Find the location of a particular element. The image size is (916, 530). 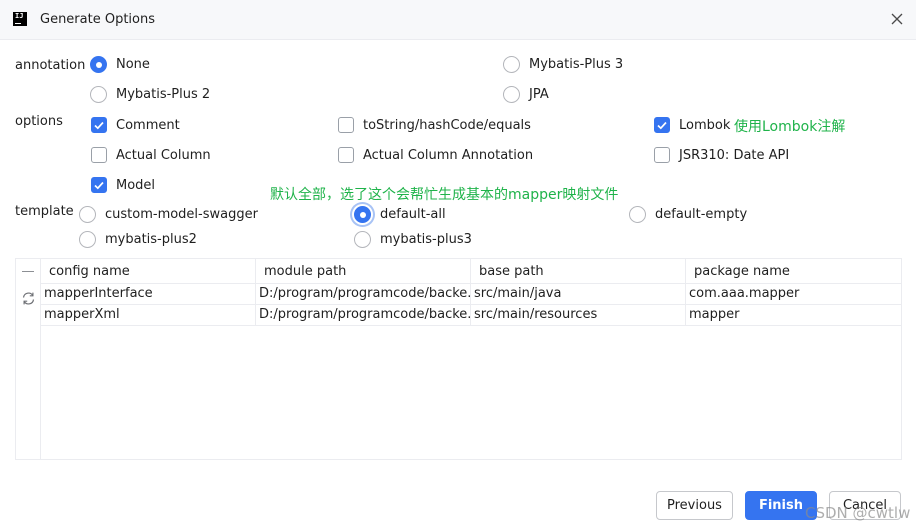

template-mybatis-plus2-label: mybatis-plus2 is located at coordinates (151, 239).